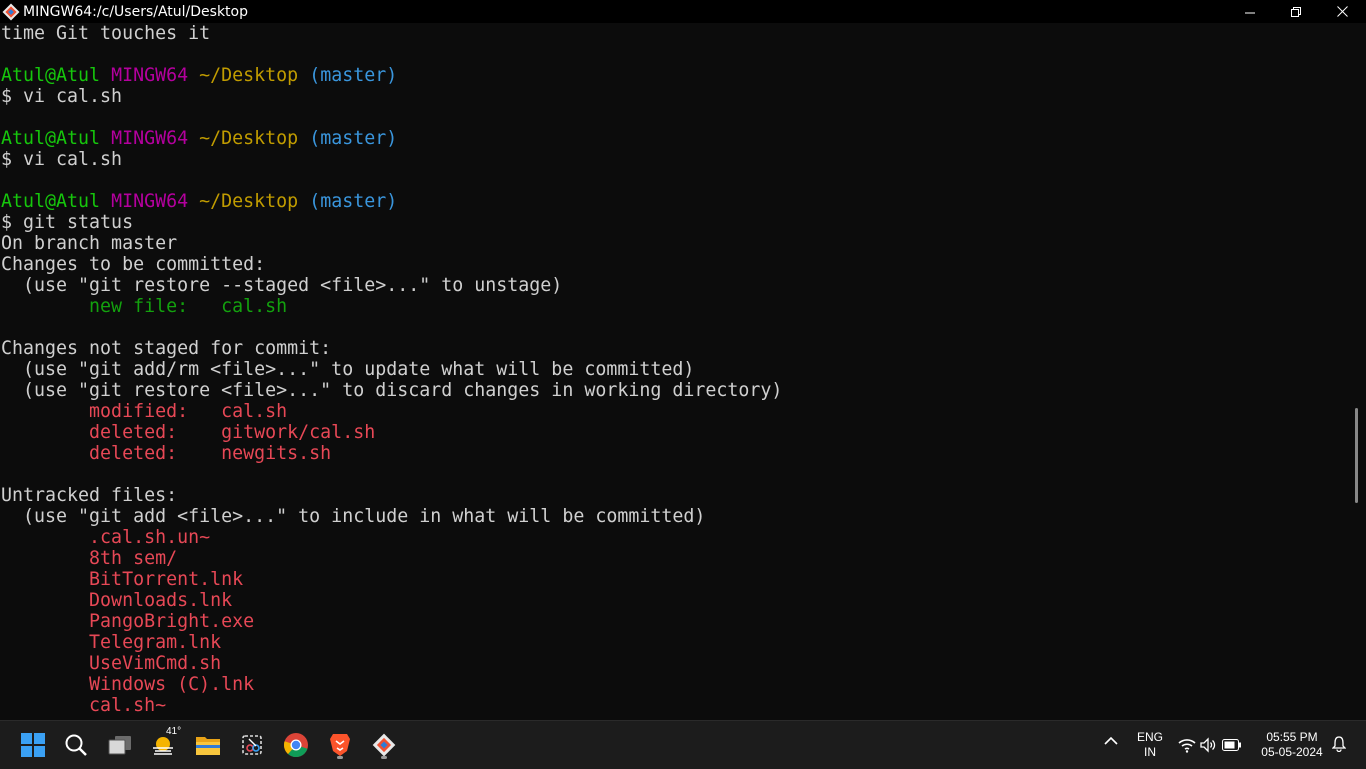 This screenshot has width=1366, height=769. What do you see at coordinates (11, 12) in the screenshot?
I see `git-bash-app-icon` at bounding box center [11, 12].